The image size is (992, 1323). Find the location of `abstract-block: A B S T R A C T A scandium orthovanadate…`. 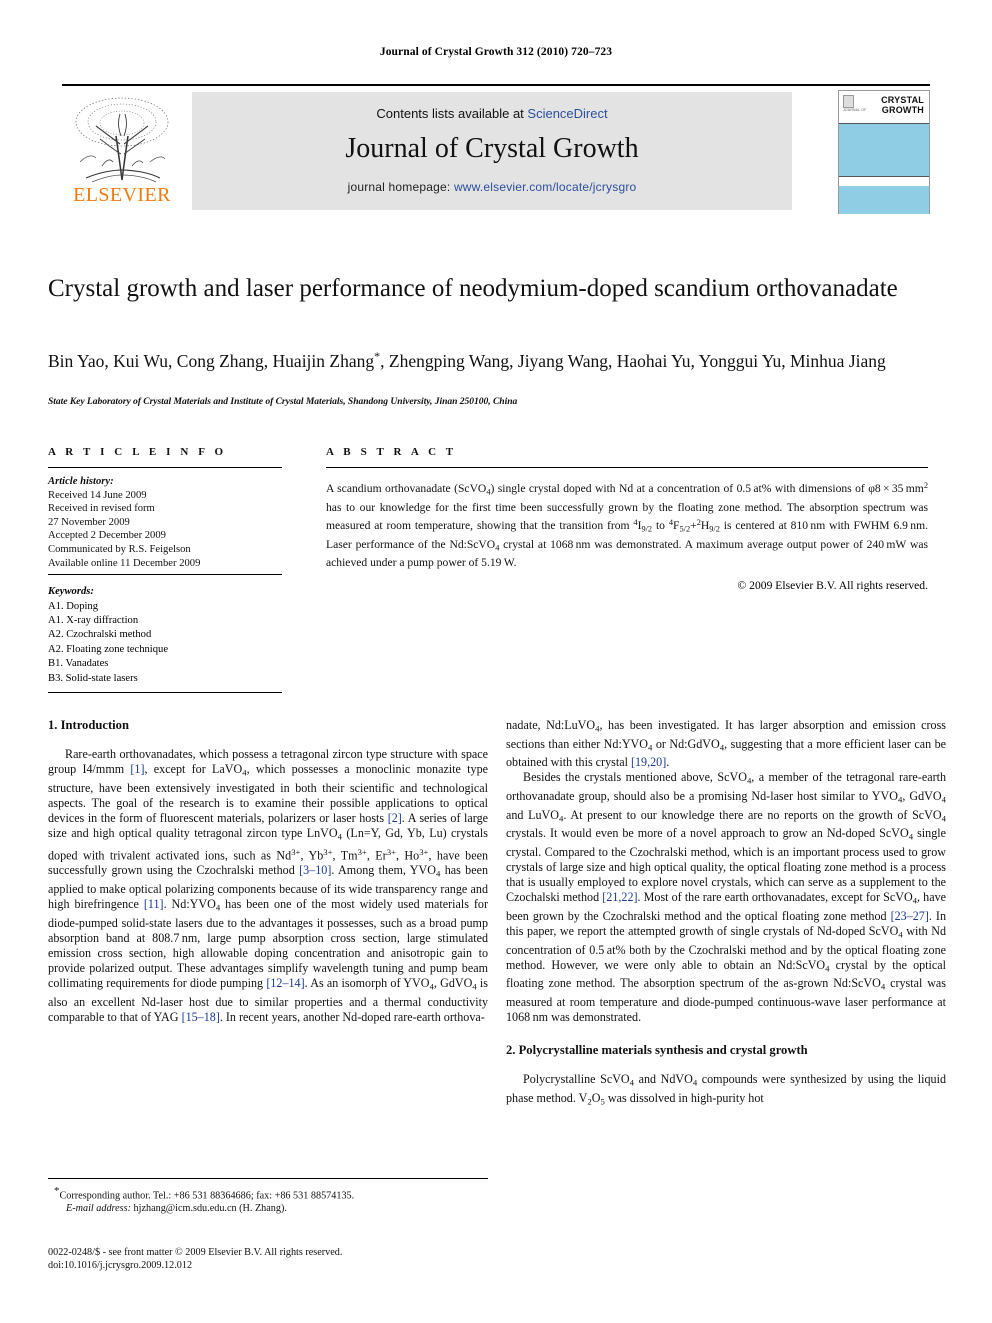

abstract-block: A B S T R A C T A scandium orthovanadate… is located at coordinates (627, 519).